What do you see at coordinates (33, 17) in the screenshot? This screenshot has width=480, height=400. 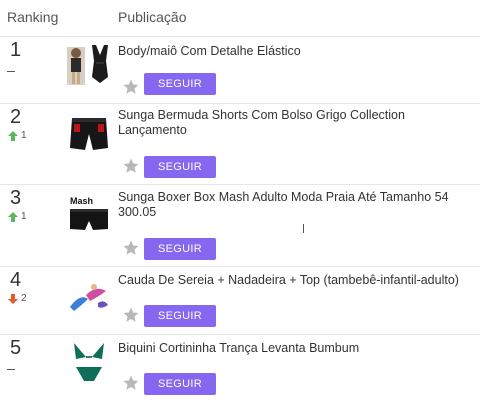 I see `ranking-column-header: Ranking` at bounding box center [33, 17].